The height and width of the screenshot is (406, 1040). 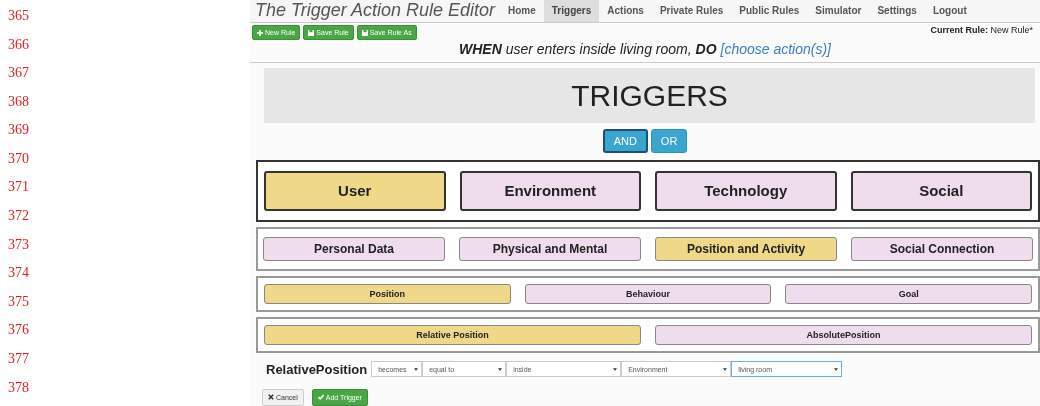 What do you see at coordinates (18, 273) in the screenshot?
I see `line-number: 374` at bounding box center [18, 273].